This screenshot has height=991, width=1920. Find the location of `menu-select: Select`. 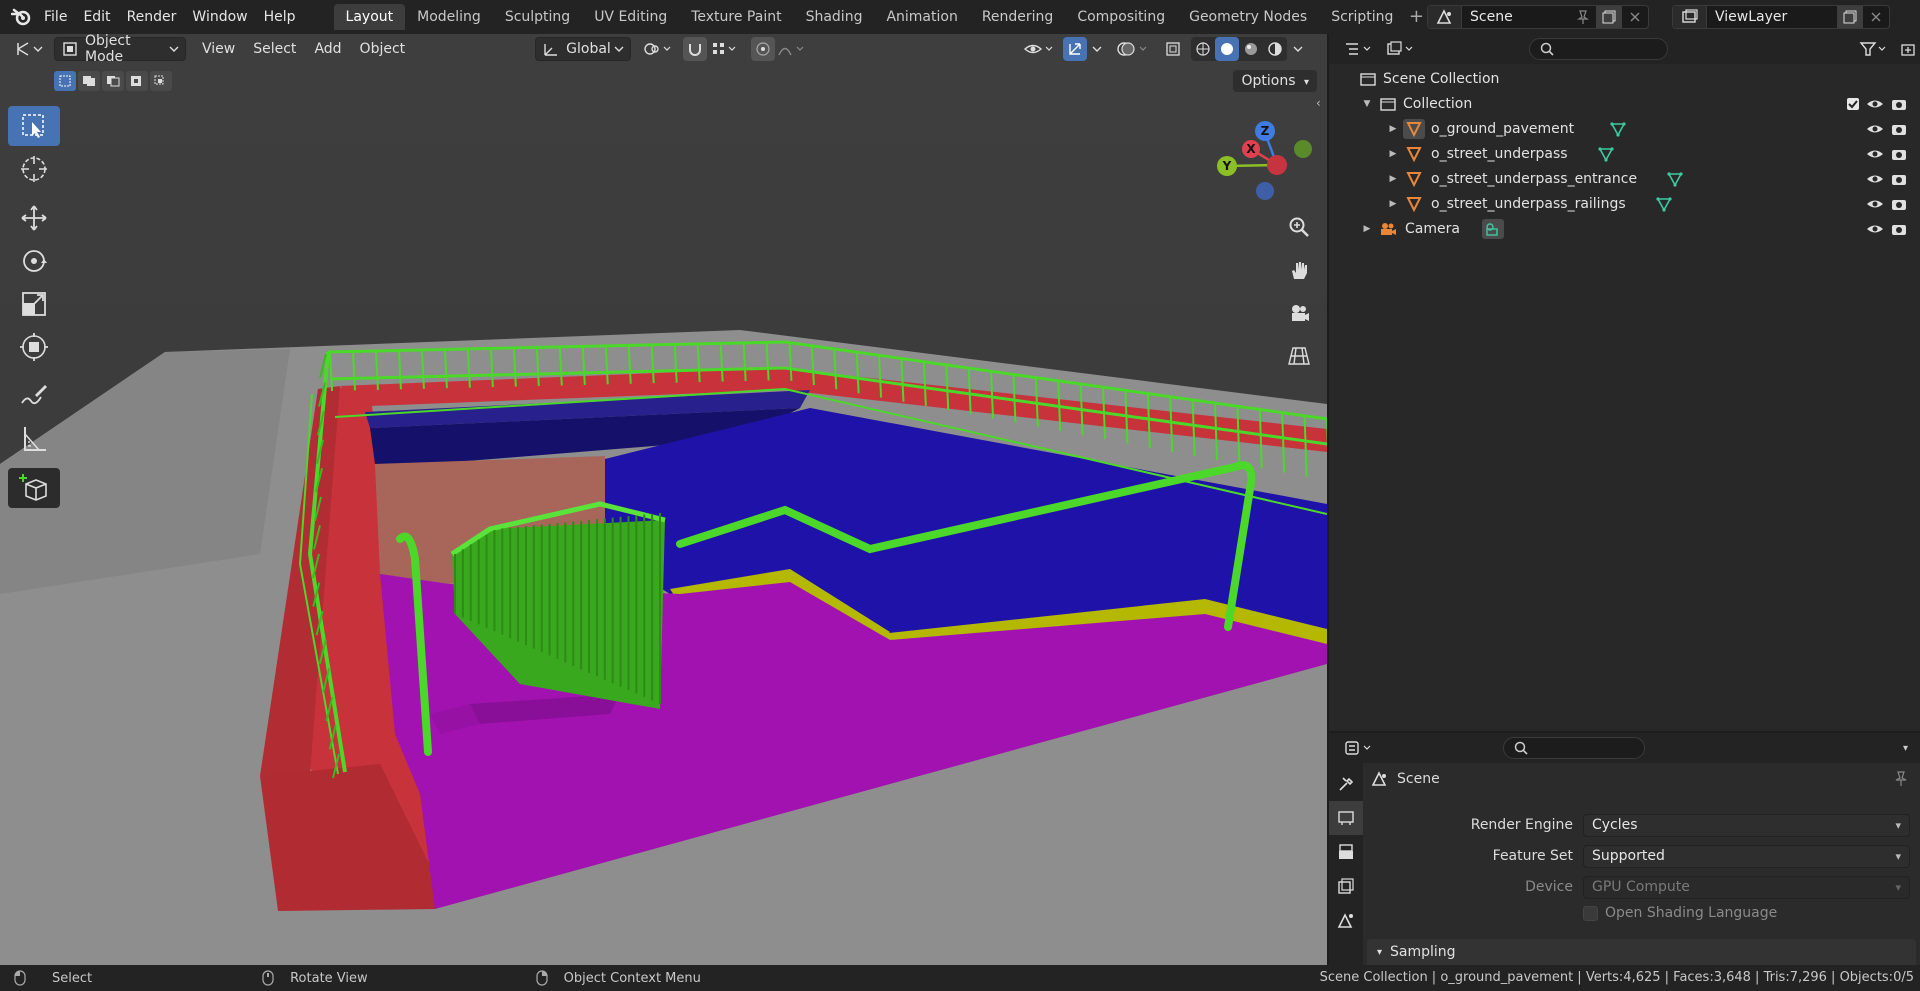

menu-select: Select is located at coordinates (274, 49).